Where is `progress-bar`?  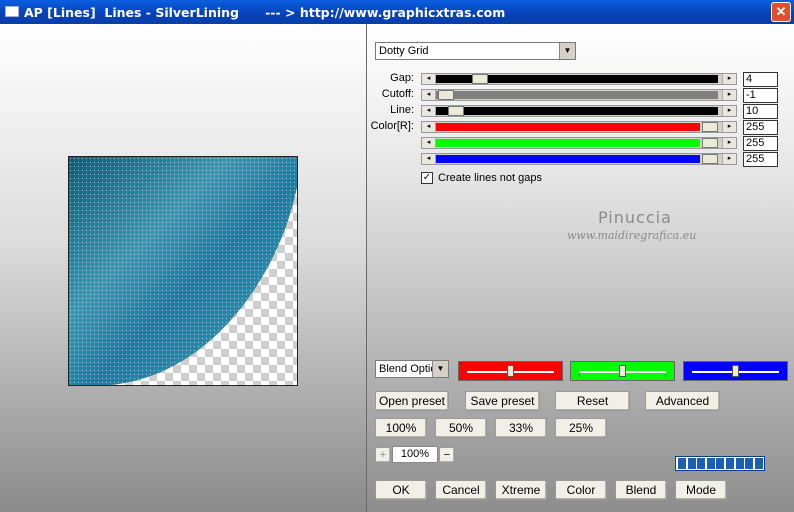
progress-bar is located at coordinates (720, 463).